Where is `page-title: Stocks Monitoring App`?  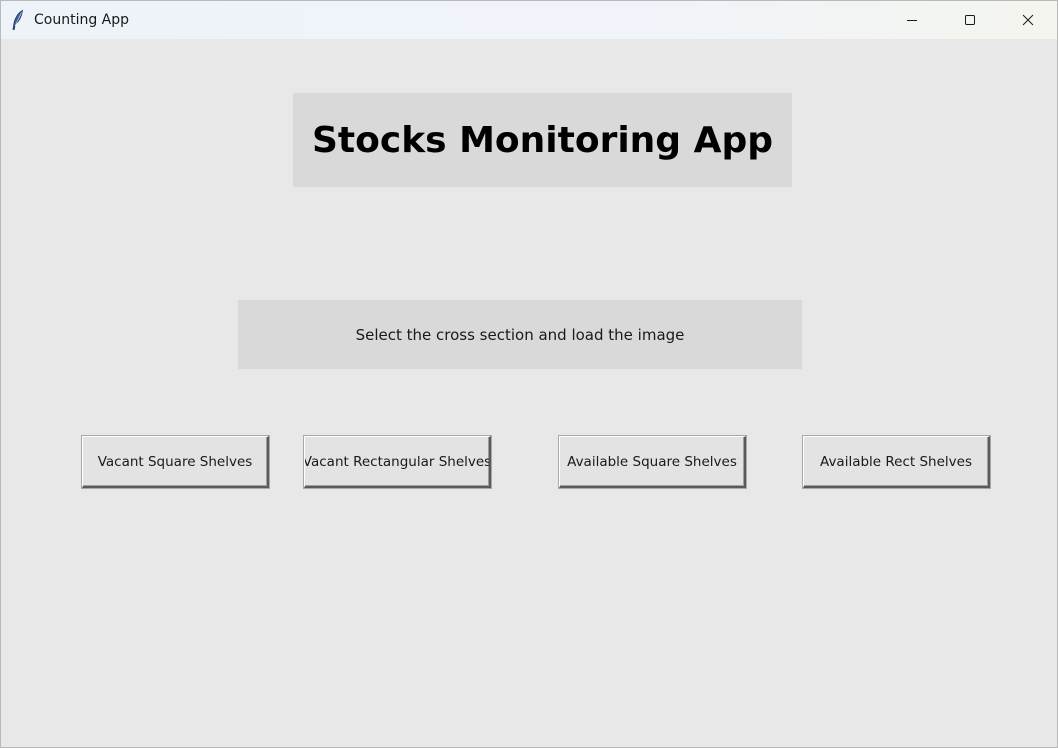
page-title: Stocks Monitoring App is located at coordinates (542, 140).